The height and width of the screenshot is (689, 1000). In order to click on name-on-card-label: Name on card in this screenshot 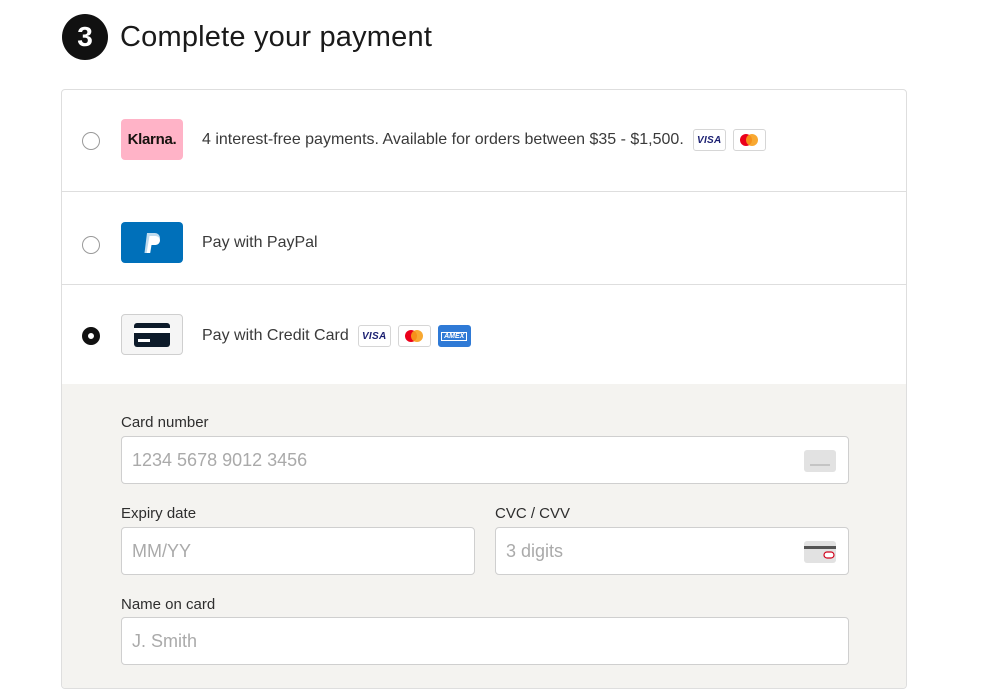, I will do `click(168, 604)`.